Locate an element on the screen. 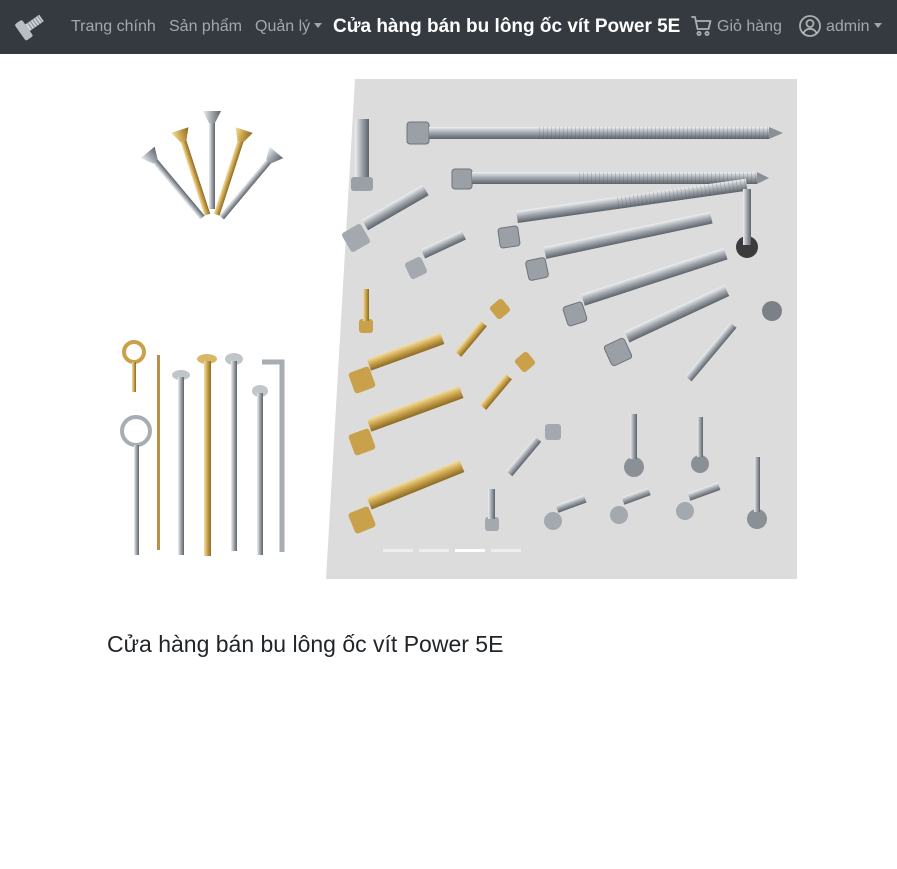 The image size is (897, 869). nav-dropdown-manage-label: Quản lý is located at coordinates (283, 26).